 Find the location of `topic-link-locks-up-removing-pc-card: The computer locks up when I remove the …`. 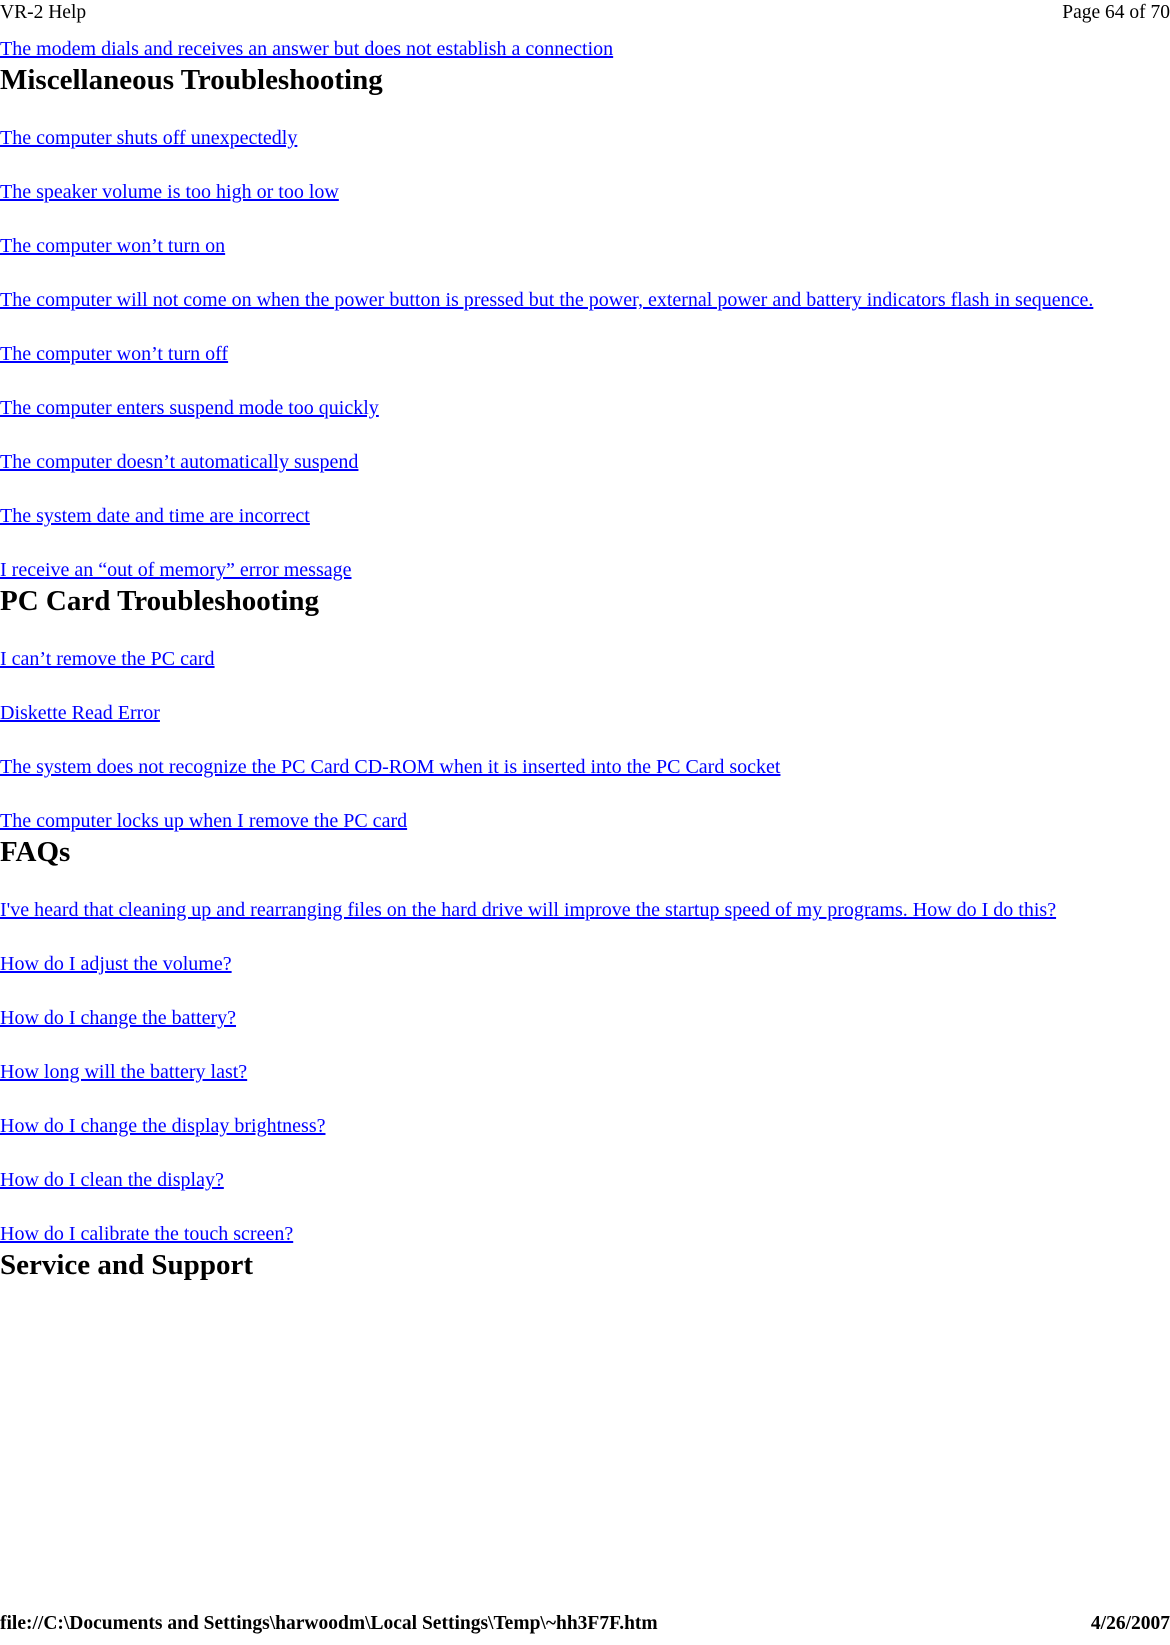

topic-link-locks-up-removing-pc-card: The computer locks up when I remove the … is located at coordinates (203, 821).